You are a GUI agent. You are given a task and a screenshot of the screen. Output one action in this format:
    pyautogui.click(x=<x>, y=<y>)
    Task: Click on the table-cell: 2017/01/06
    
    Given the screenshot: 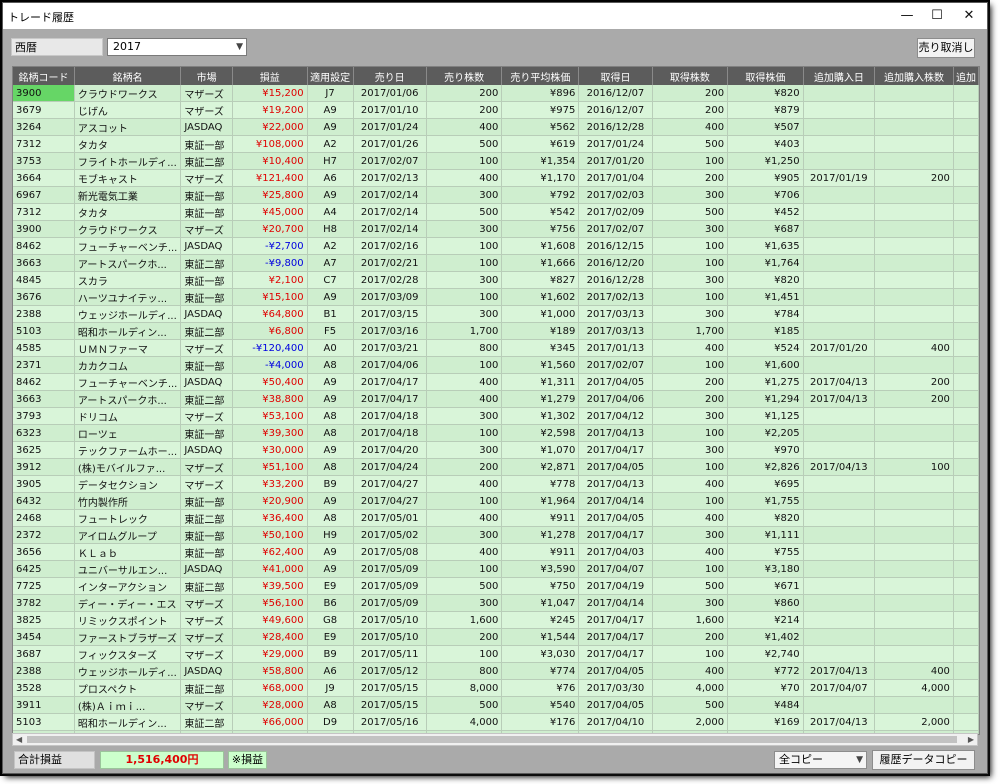 What is the action you would take?
    pyautogui.click(x=390, y=93)
    